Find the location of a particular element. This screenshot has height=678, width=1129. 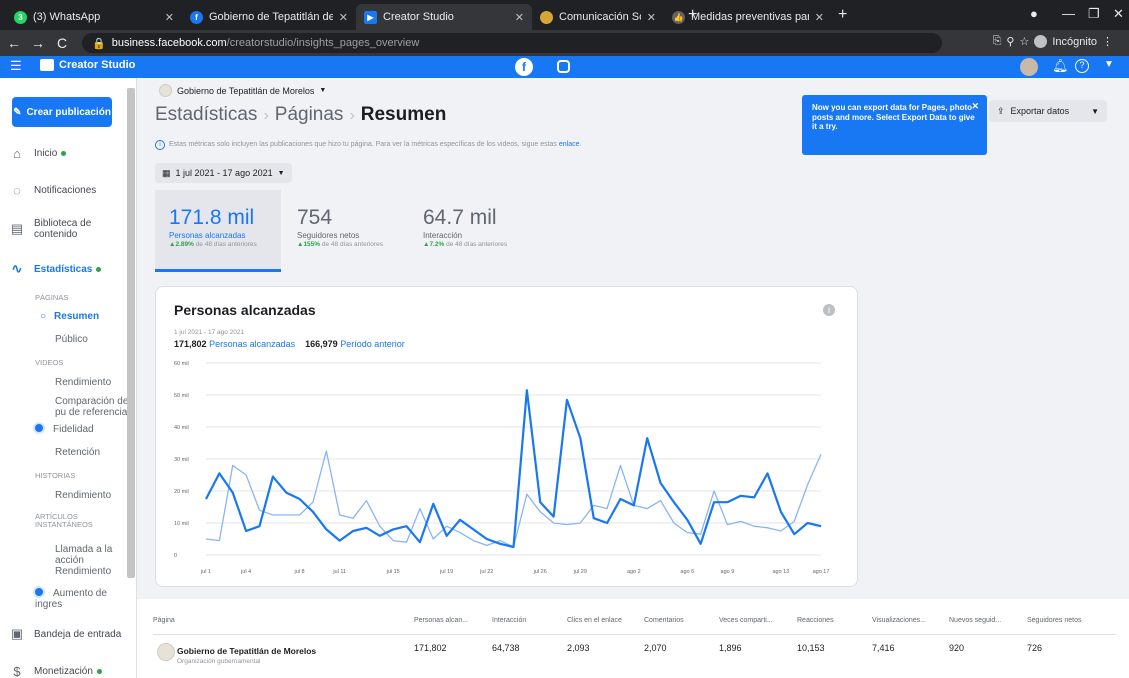

close-icon: ✕ is located at coordinates (975, 106).